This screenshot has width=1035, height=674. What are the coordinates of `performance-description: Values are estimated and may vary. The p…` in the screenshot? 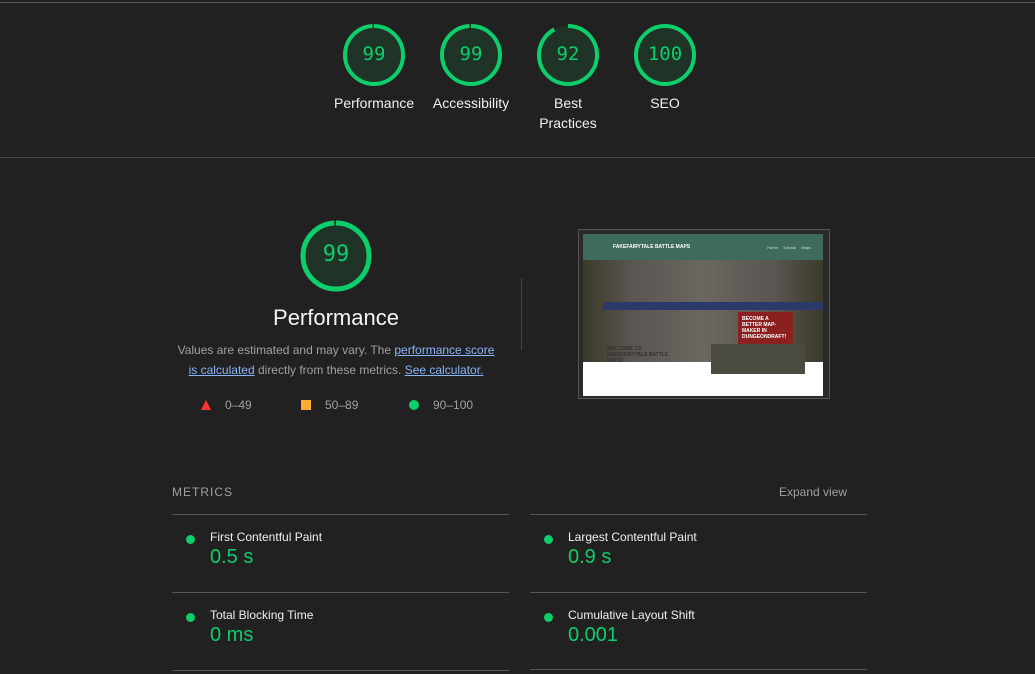 It's located at (336, 360).